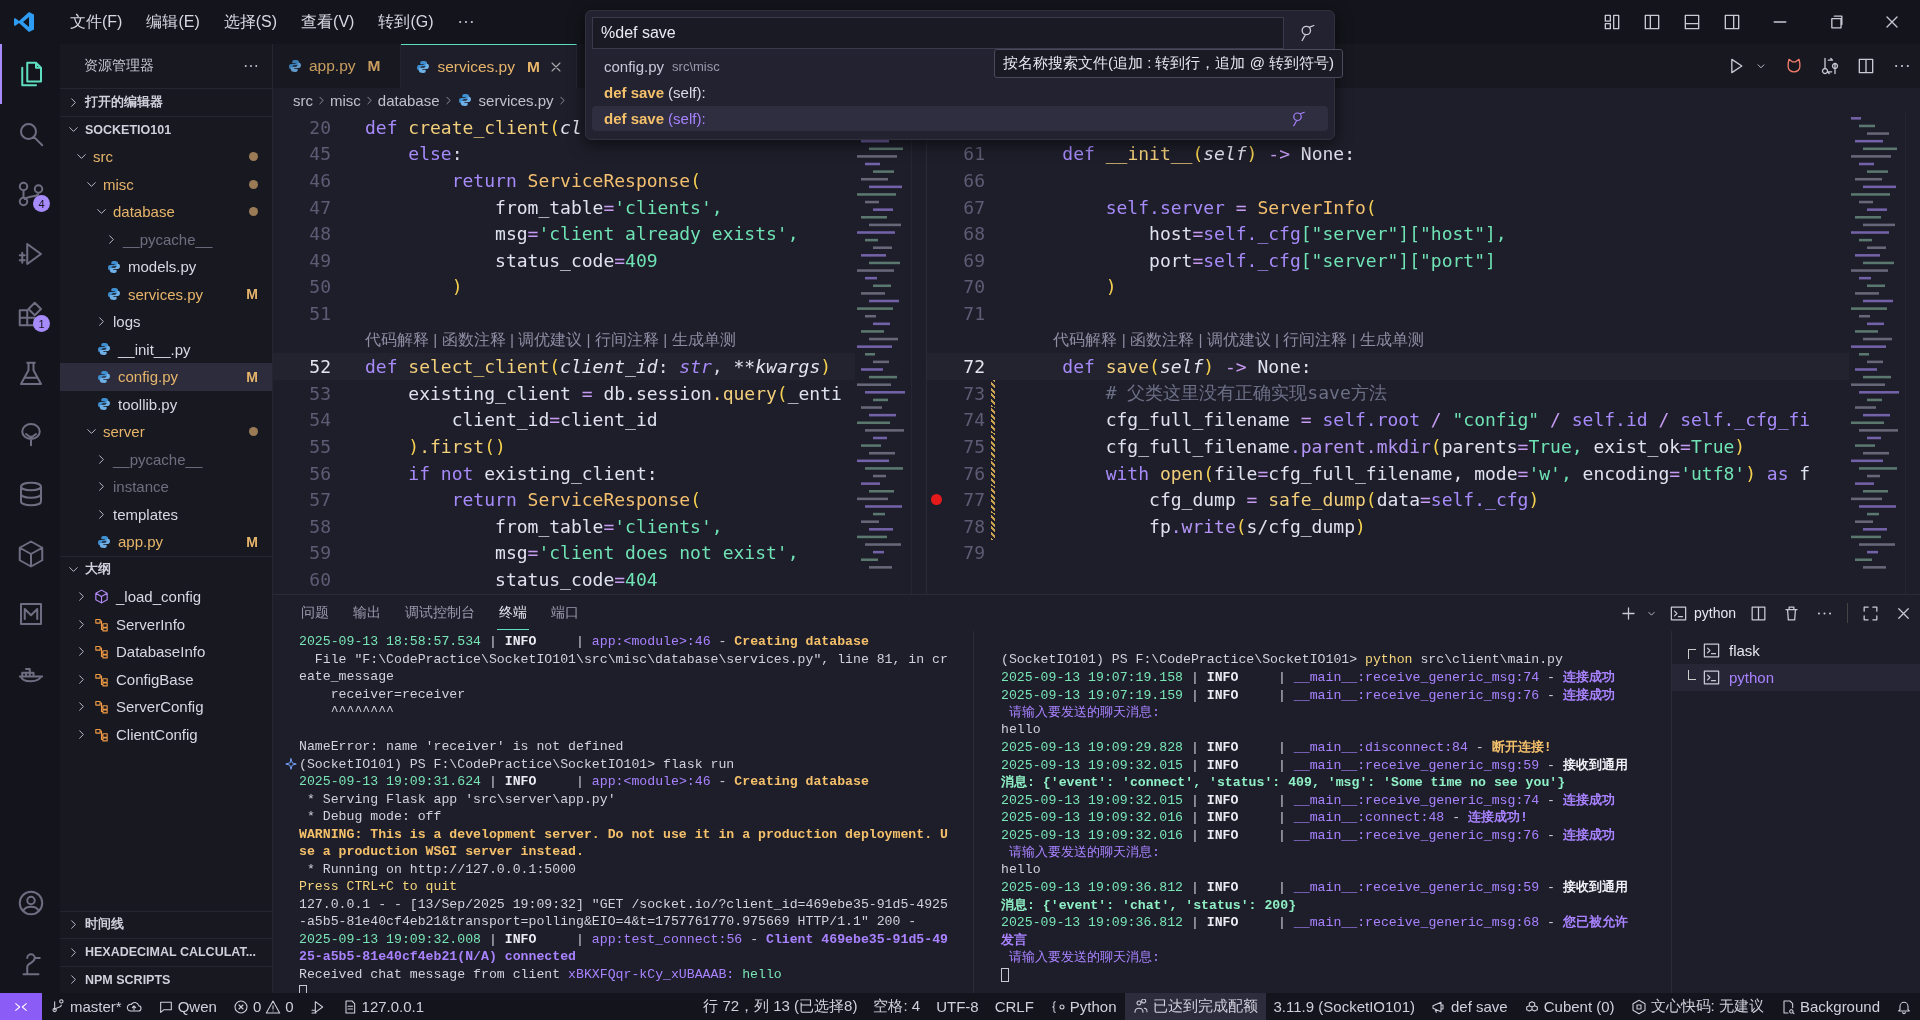  Describe the element at coordinates (166, 404) in the screenshot. I see `file-tree-item: toollib.py` at that location.